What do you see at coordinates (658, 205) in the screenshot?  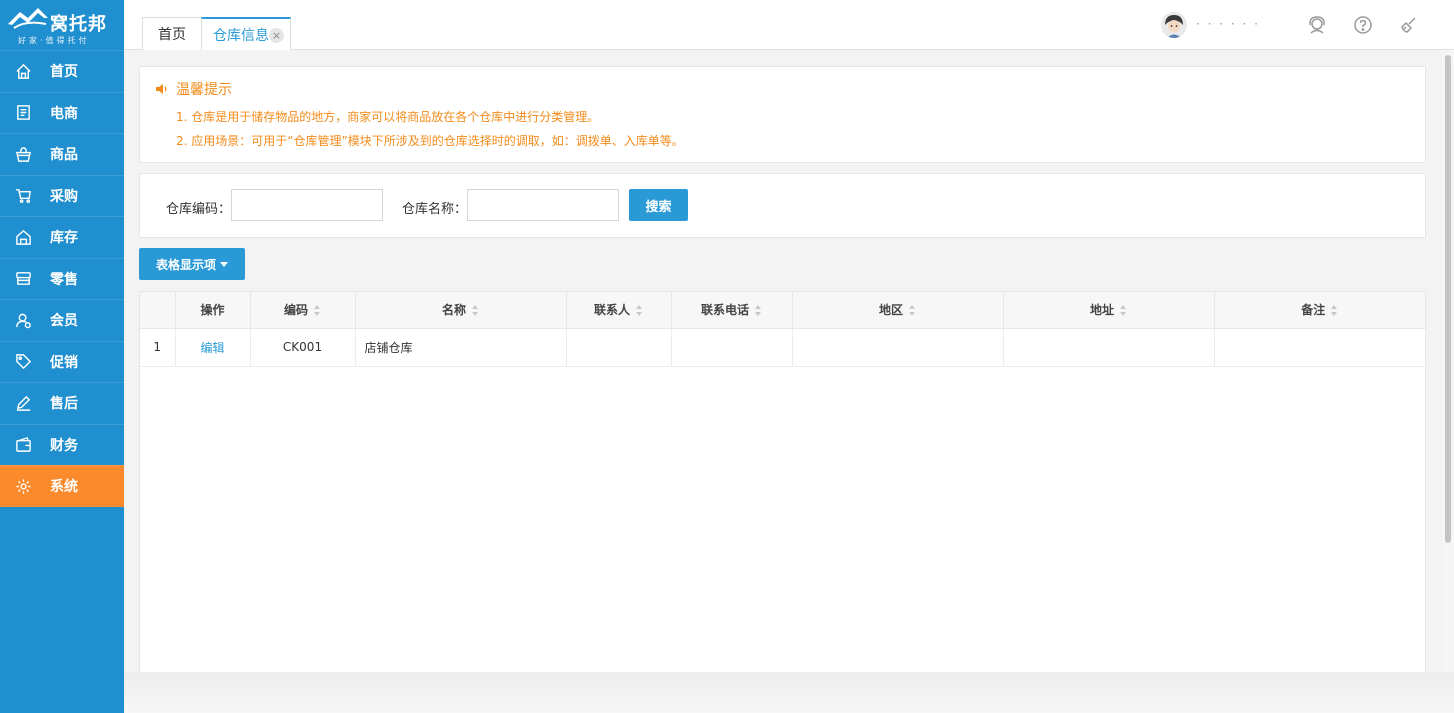 I see `search-button: 搜索` at bounding box center [658, 205].